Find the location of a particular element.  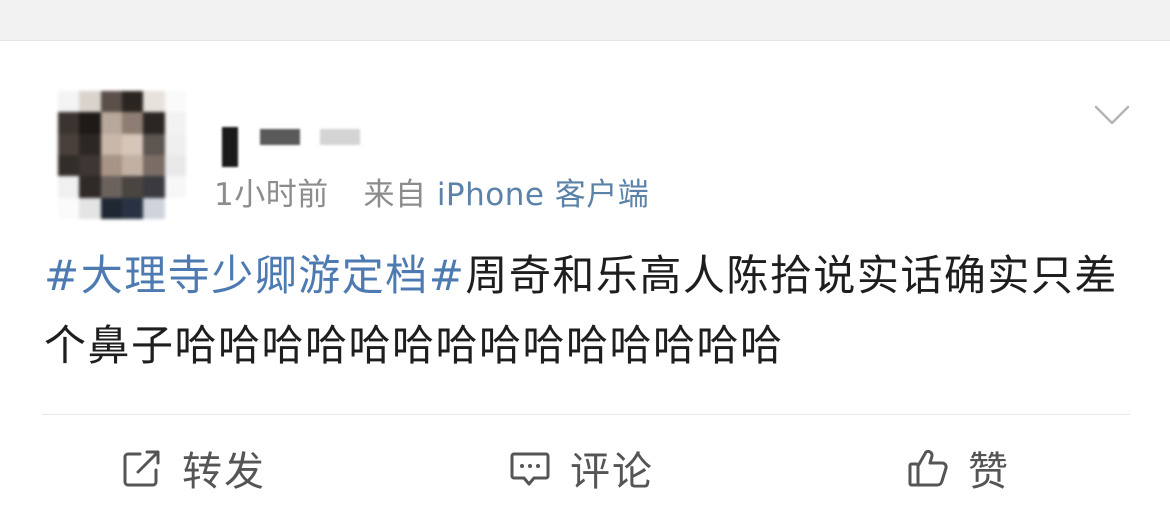

thumbs-up-icon is located at coordinates (928, 468).